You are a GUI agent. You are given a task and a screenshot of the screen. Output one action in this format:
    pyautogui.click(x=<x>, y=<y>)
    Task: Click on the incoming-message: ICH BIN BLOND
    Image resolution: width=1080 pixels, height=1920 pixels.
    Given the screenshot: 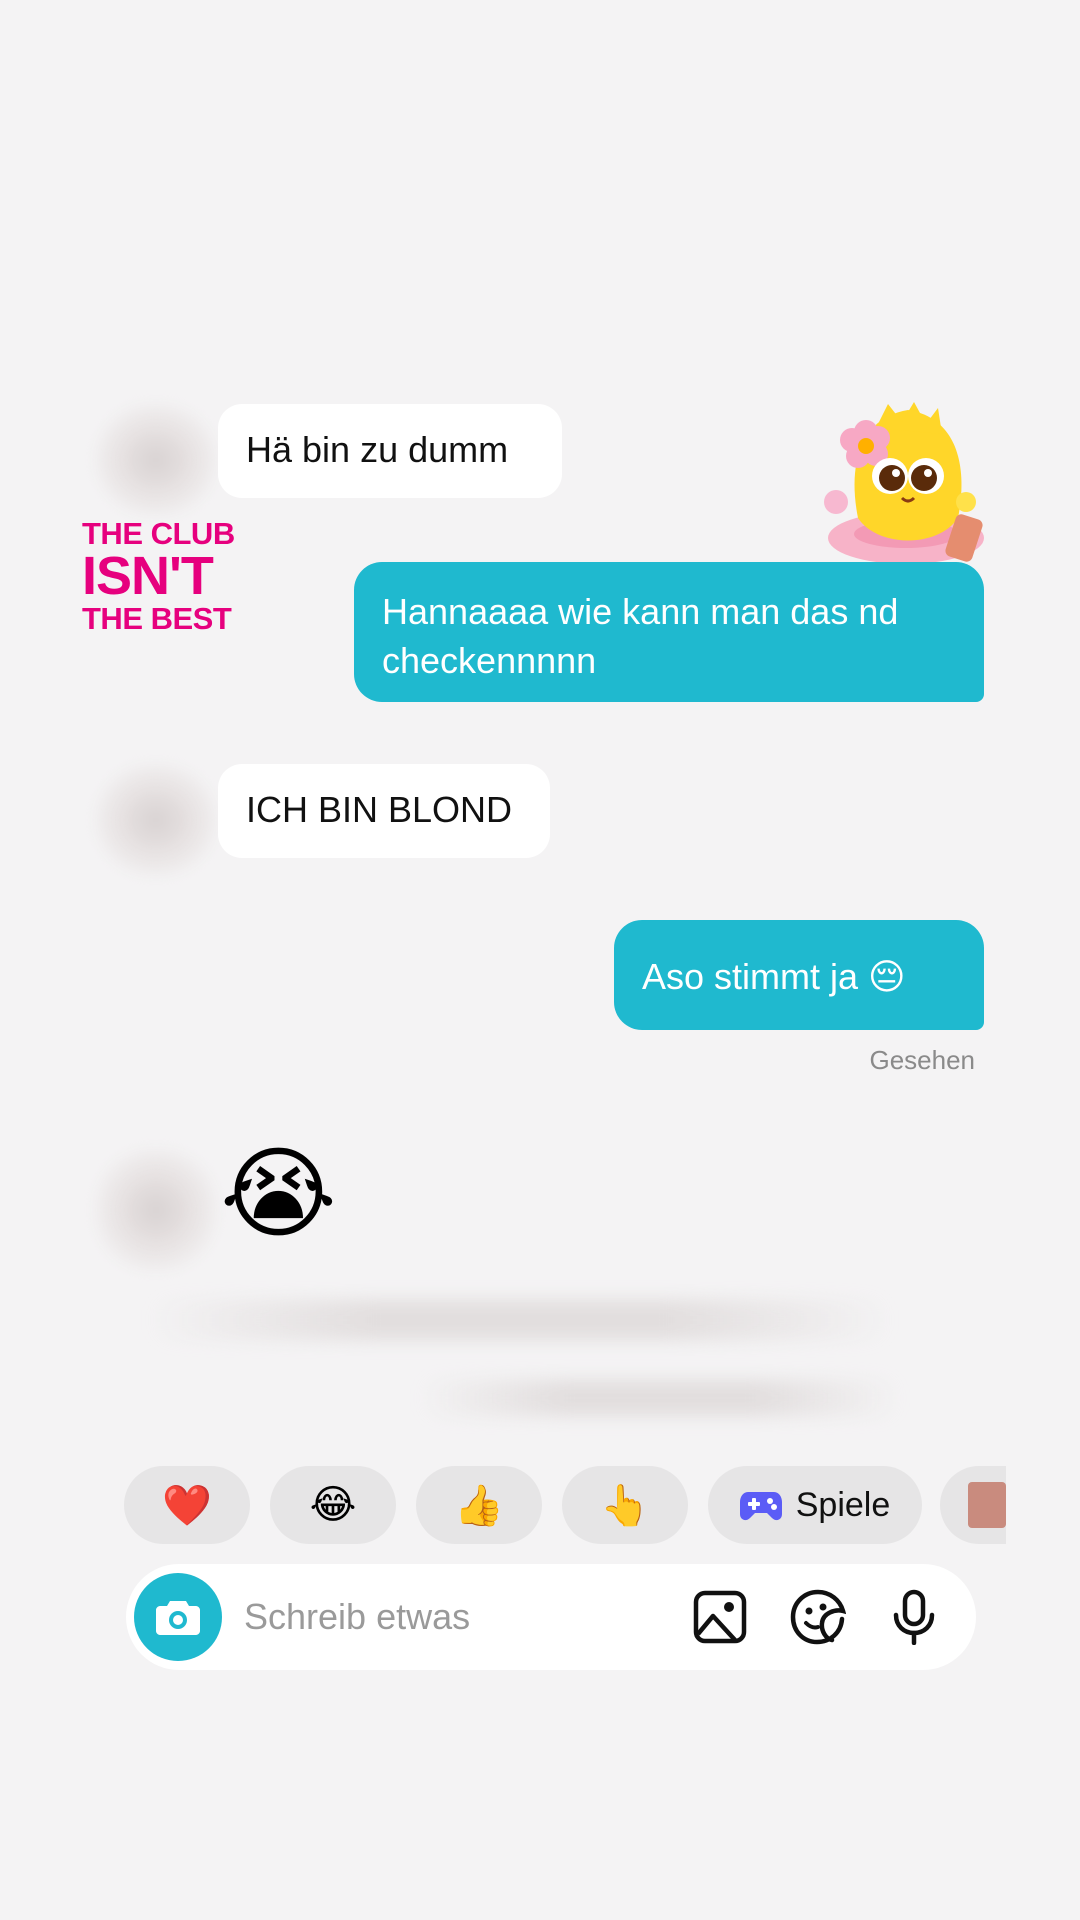 What is the action you would take?
    pyautogui.click(x=384, y=811)
    